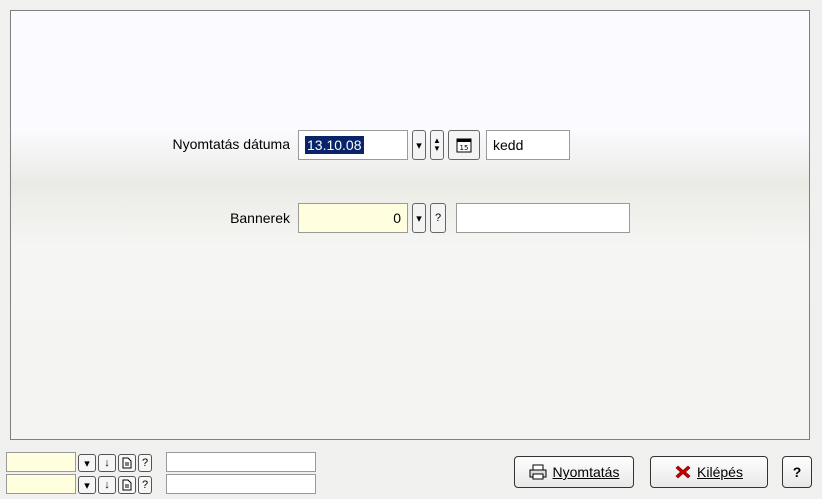 The width and height of the screenshot is (822, 499). I want to click on footer-lookup-1-input, so click(41, 462).